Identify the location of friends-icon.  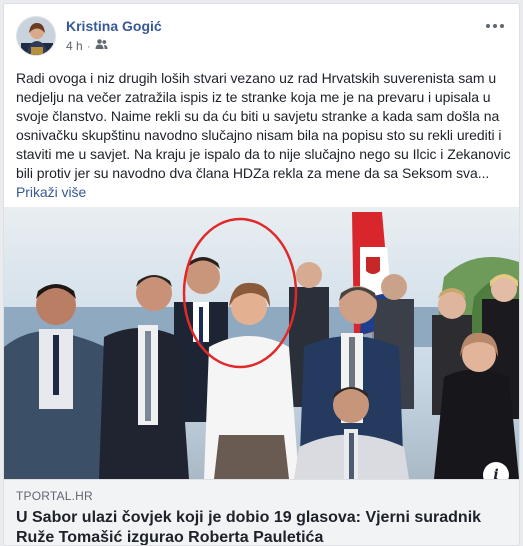
(101, 45).